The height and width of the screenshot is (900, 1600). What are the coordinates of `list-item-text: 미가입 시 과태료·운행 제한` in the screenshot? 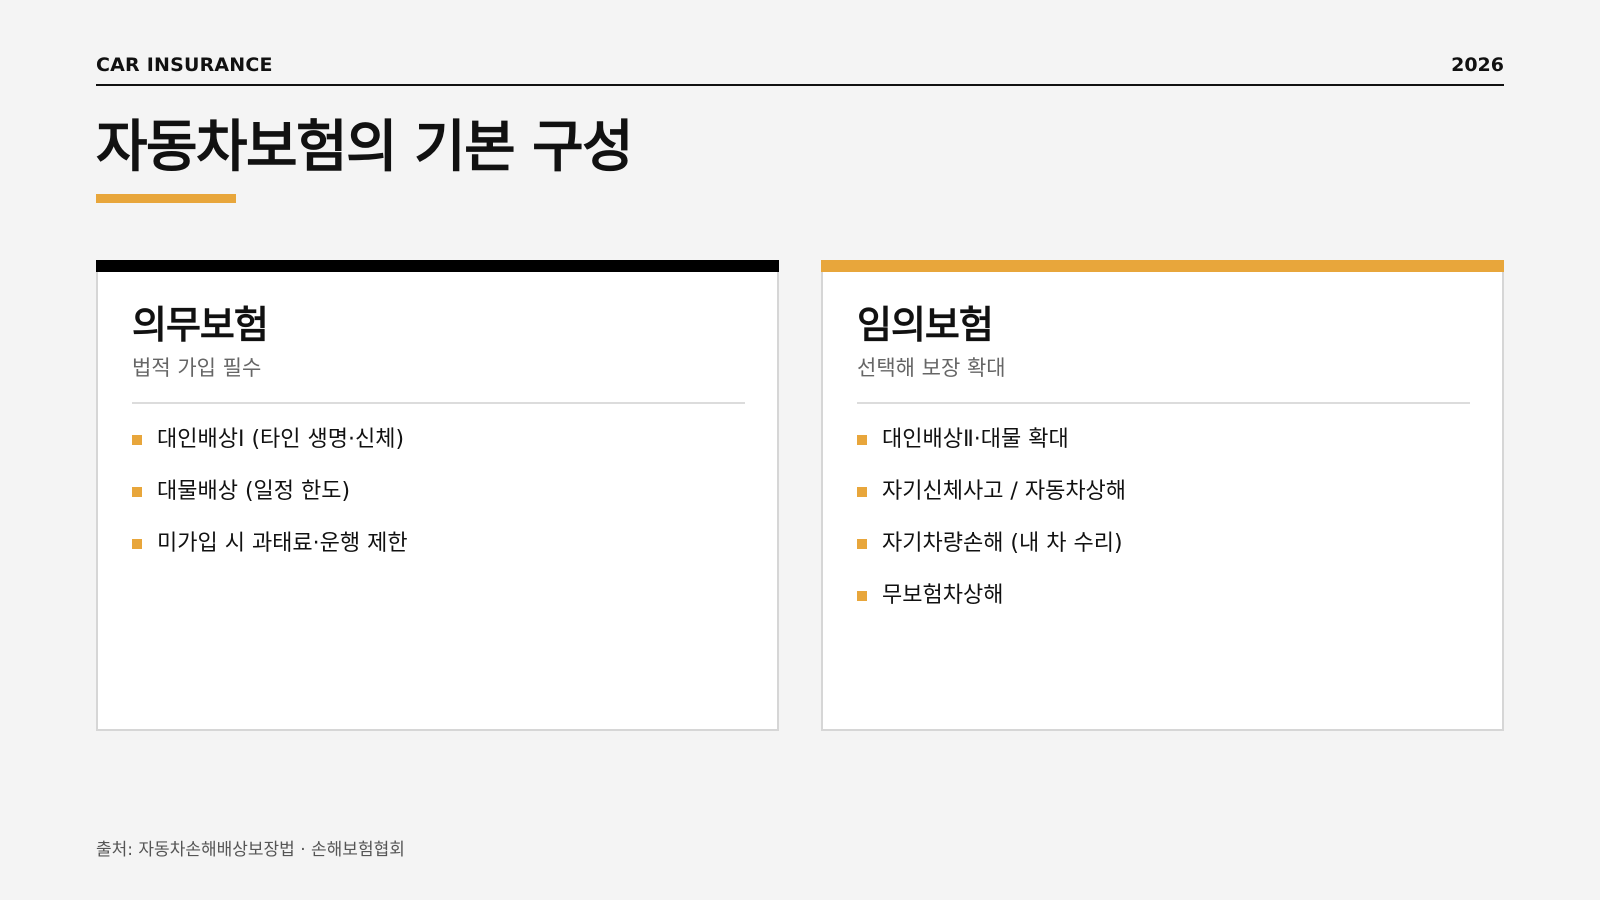 It's located at (282, 543).